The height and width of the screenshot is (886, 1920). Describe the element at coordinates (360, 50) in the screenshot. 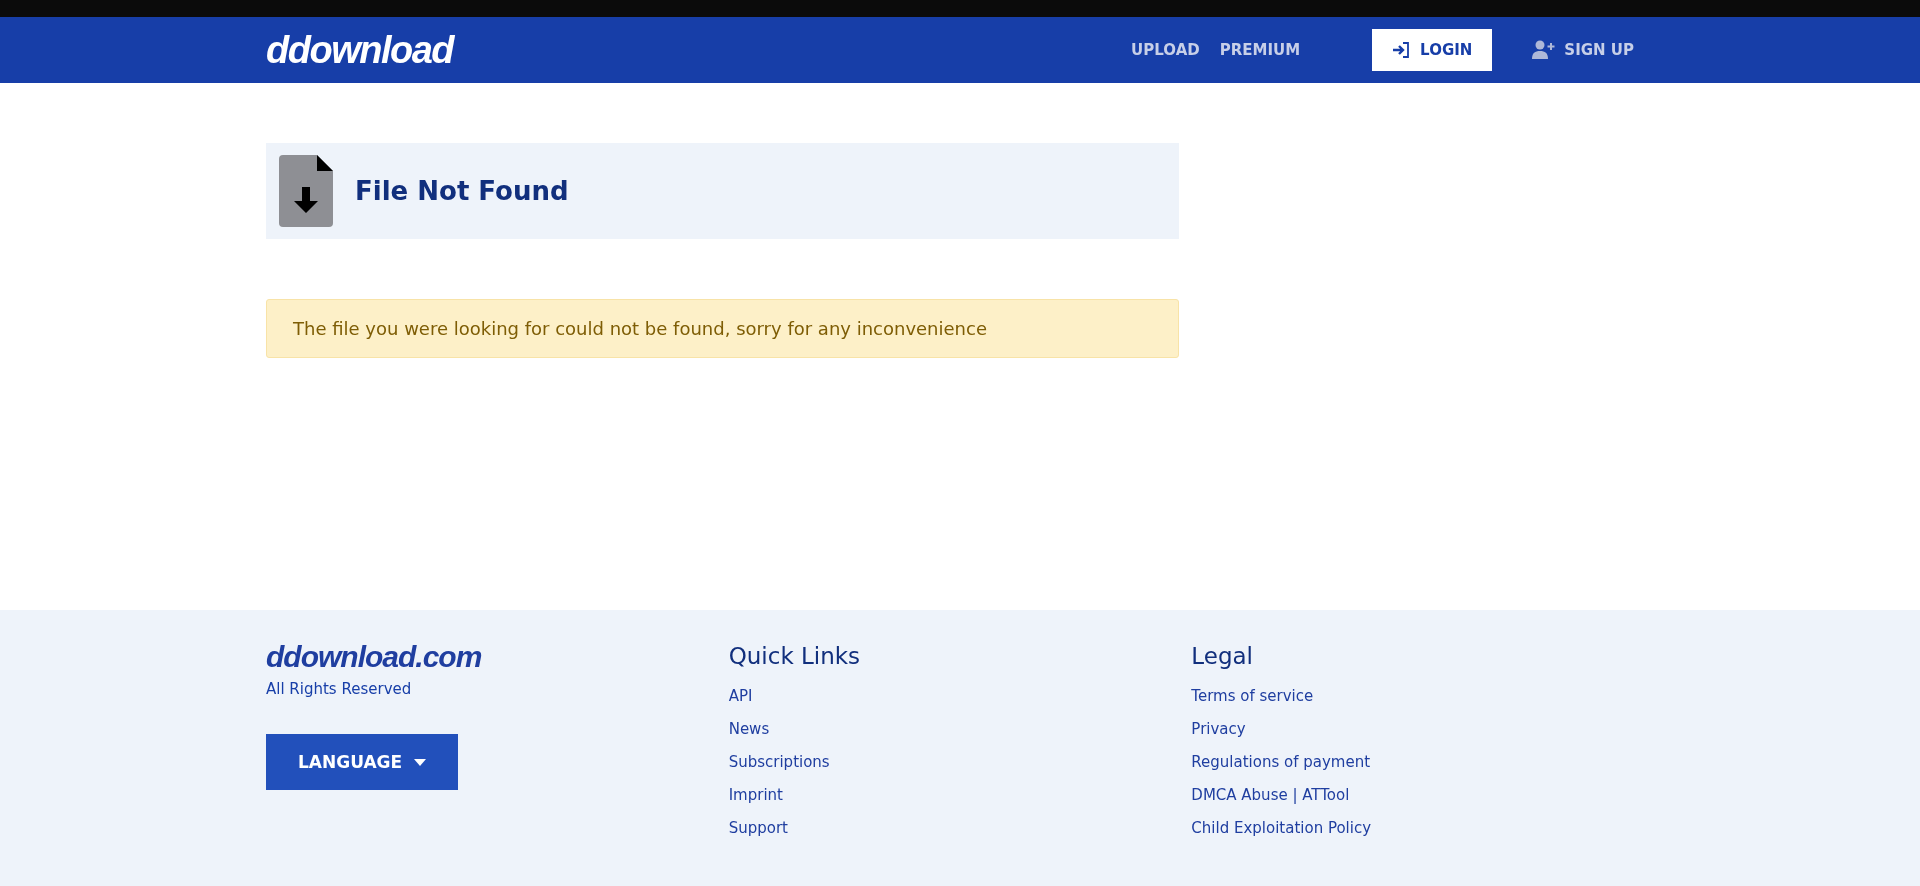

I see `site-logo: ddownload` at that location.